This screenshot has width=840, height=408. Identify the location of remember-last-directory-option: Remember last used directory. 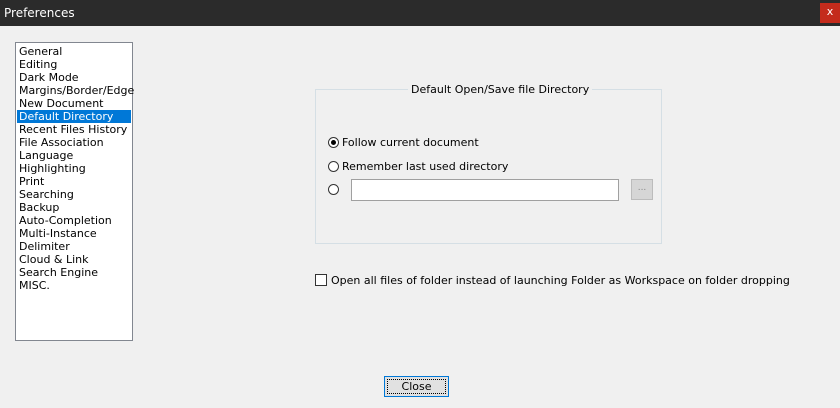
(418, 166).